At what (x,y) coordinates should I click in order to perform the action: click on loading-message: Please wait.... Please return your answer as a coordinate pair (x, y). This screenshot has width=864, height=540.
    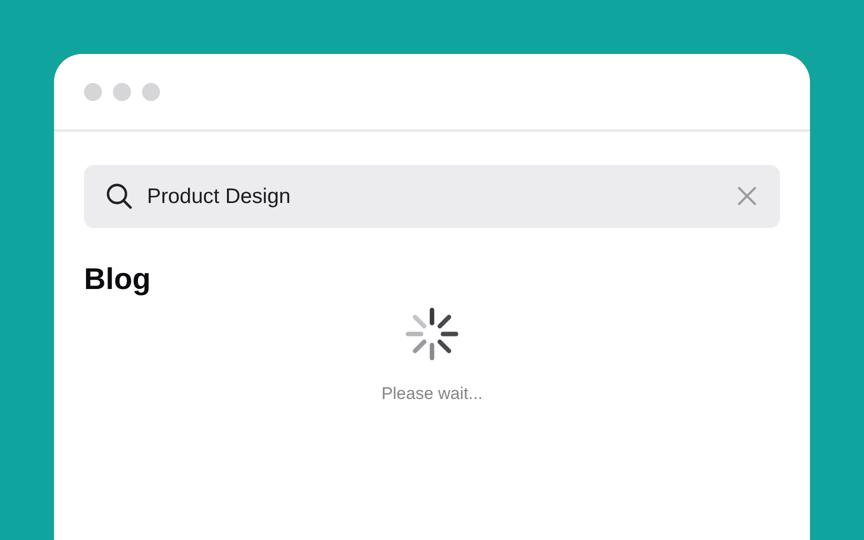
    Looking at the image, I should click on (432, 394).